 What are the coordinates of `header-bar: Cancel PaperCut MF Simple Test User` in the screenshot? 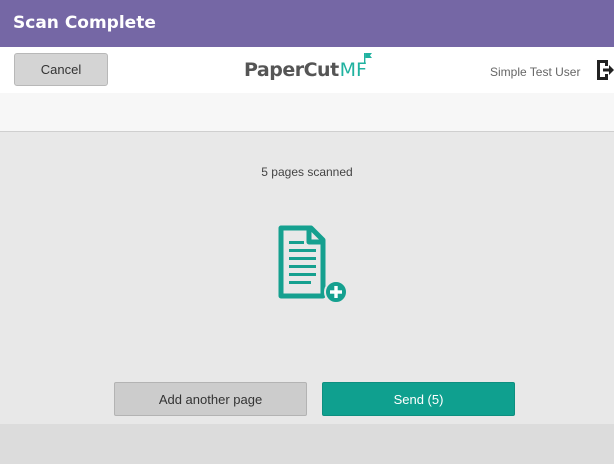 It's located at (307, 70).